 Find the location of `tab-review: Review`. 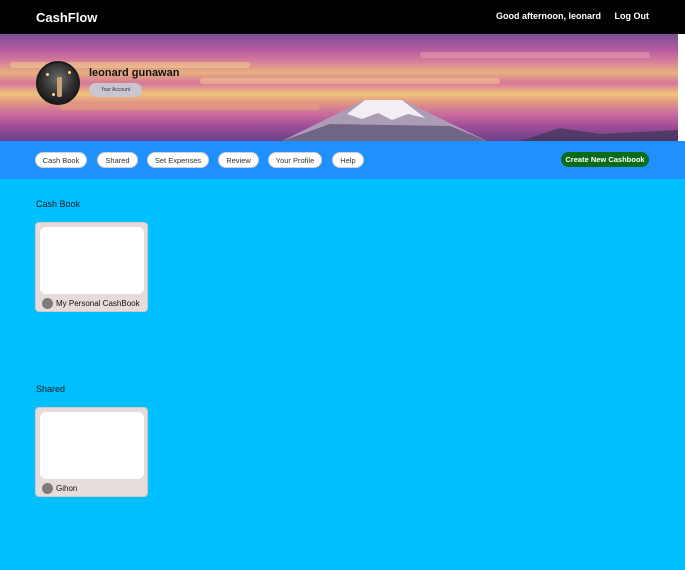

tab-review: Review is located at coordinates (238, 160).